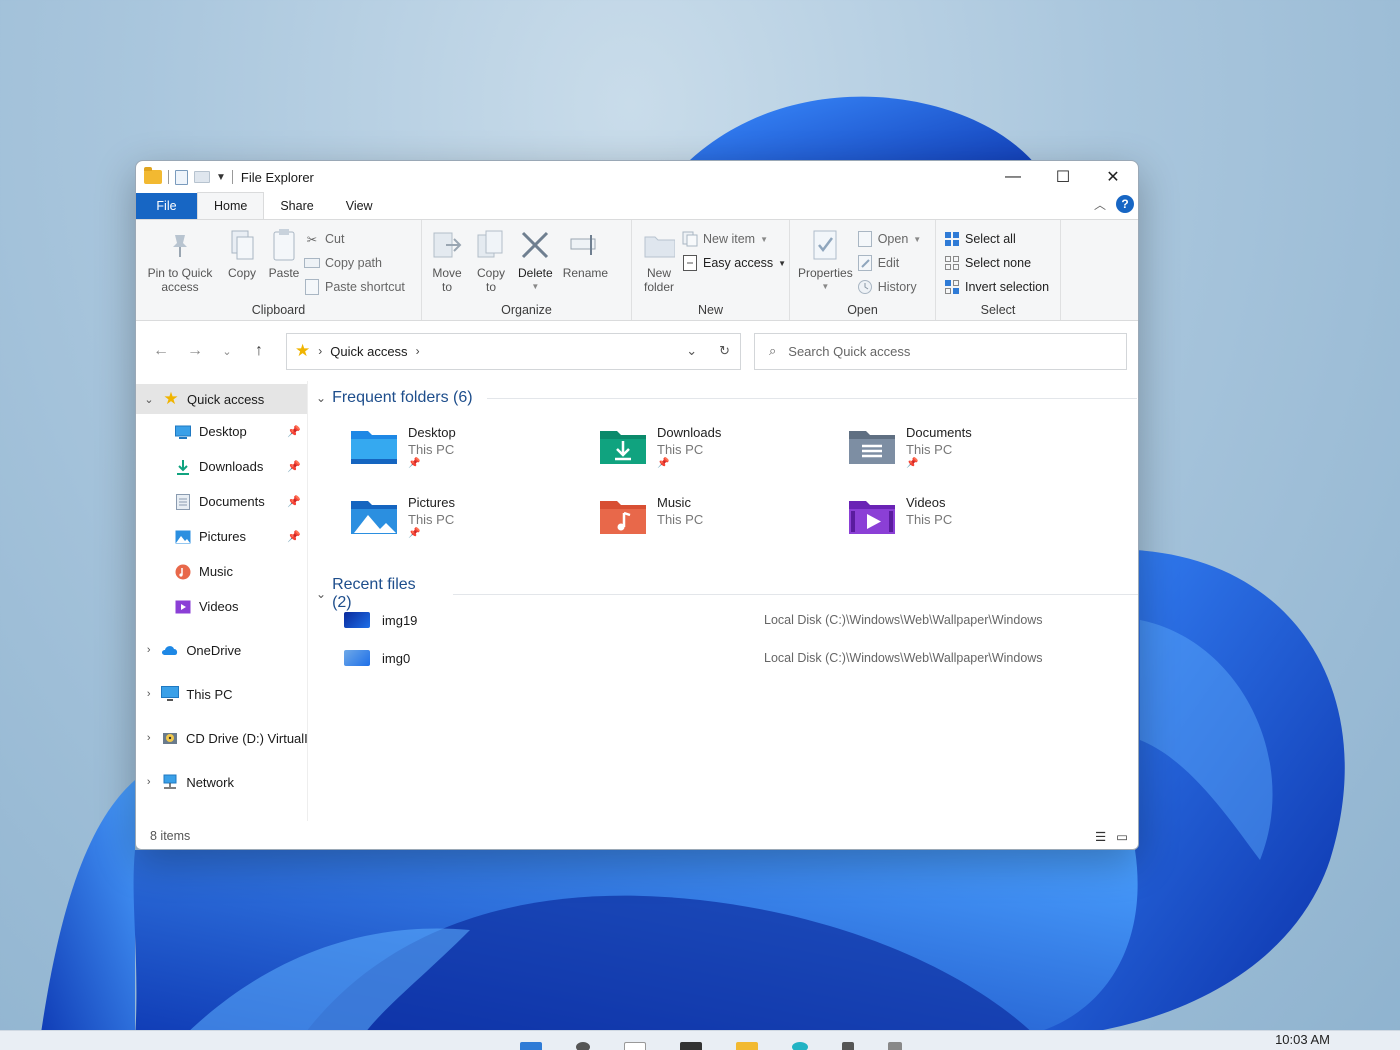 This screenshot has width=1400, height=1050. What do you see at coordinates (202, 177) in the screenshot?
I see `new-folder-icon` at bounding box center [202, 177].